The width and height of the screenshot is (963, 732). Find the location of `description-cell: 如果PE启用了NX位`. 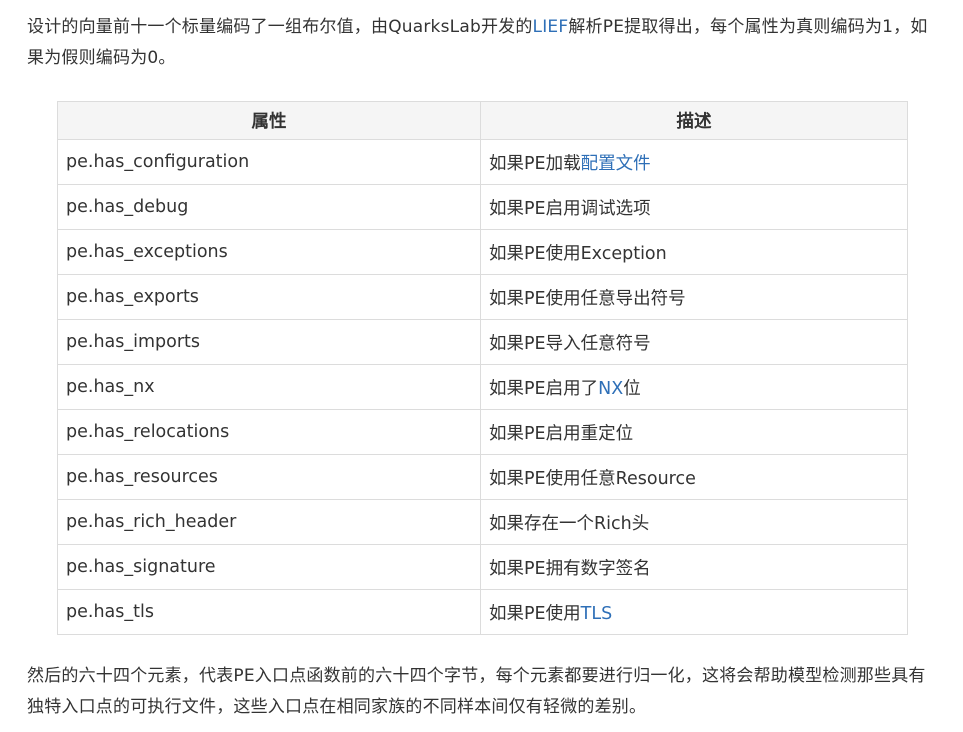

description-cell: 如果PE启用了NX位 is located at coordinates (694, 387).